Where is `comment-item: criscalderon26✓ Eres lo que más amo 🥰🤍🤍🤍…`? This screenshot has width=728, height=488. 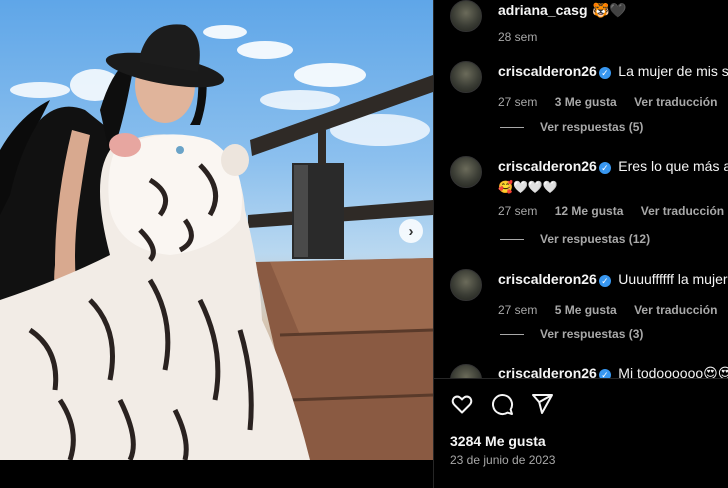
comment-item: criscalderon26✓ Eres lo que más amo 🥰🤍🤍🤍… is located at coordinates (589, 187).